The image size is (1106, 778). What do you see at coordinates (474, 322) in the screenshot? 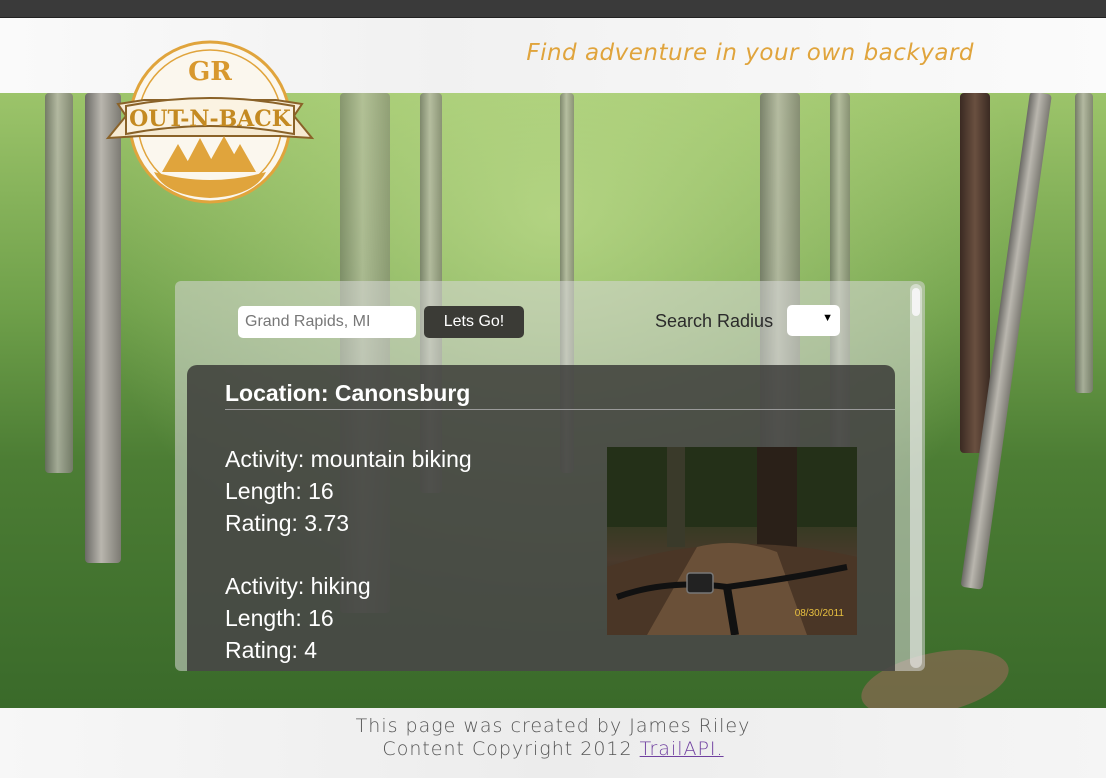
I see `lets-go-button: Lets Go!` at bounding box center [474, 322].